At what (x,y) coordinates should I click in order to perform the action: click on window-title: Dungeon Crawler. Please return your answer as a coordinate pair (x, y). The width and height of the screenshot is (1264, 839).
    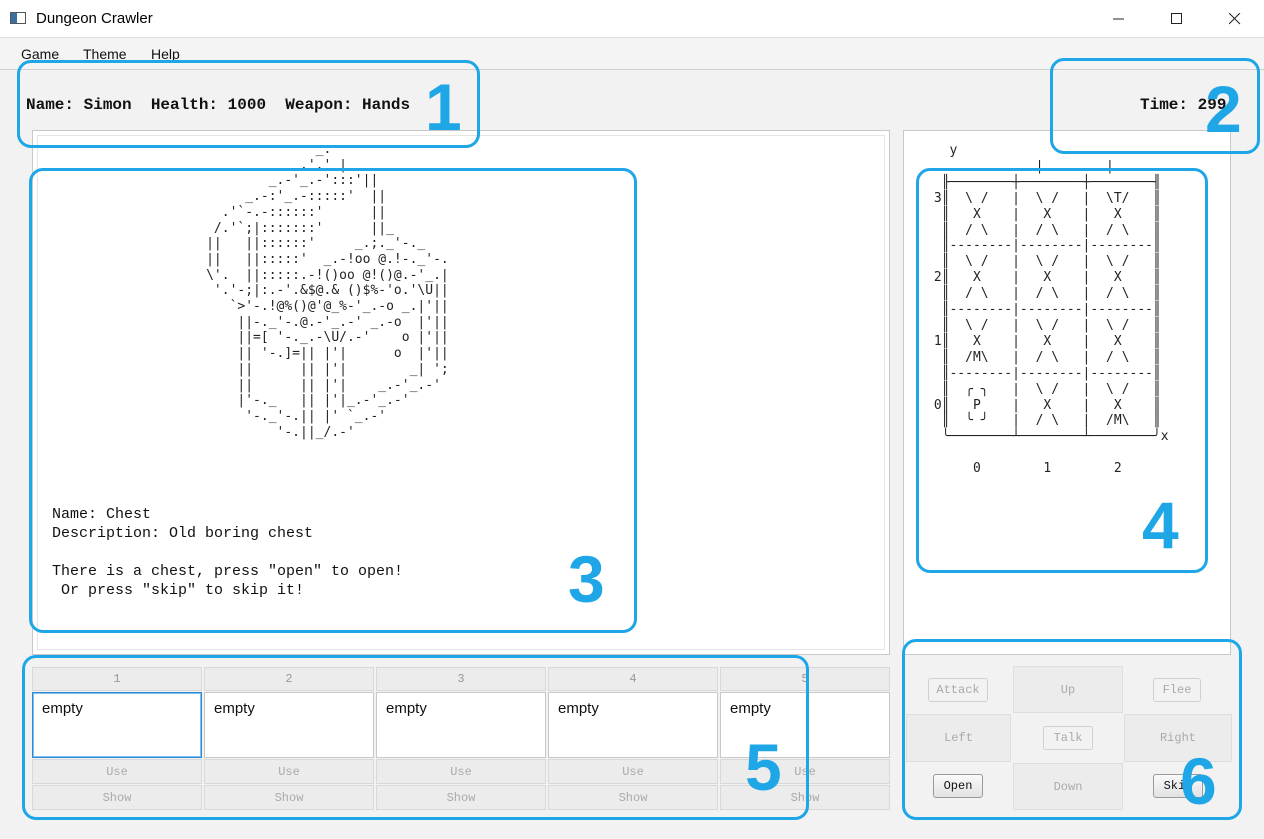
    Looking at the image, I should click on (94, 18).